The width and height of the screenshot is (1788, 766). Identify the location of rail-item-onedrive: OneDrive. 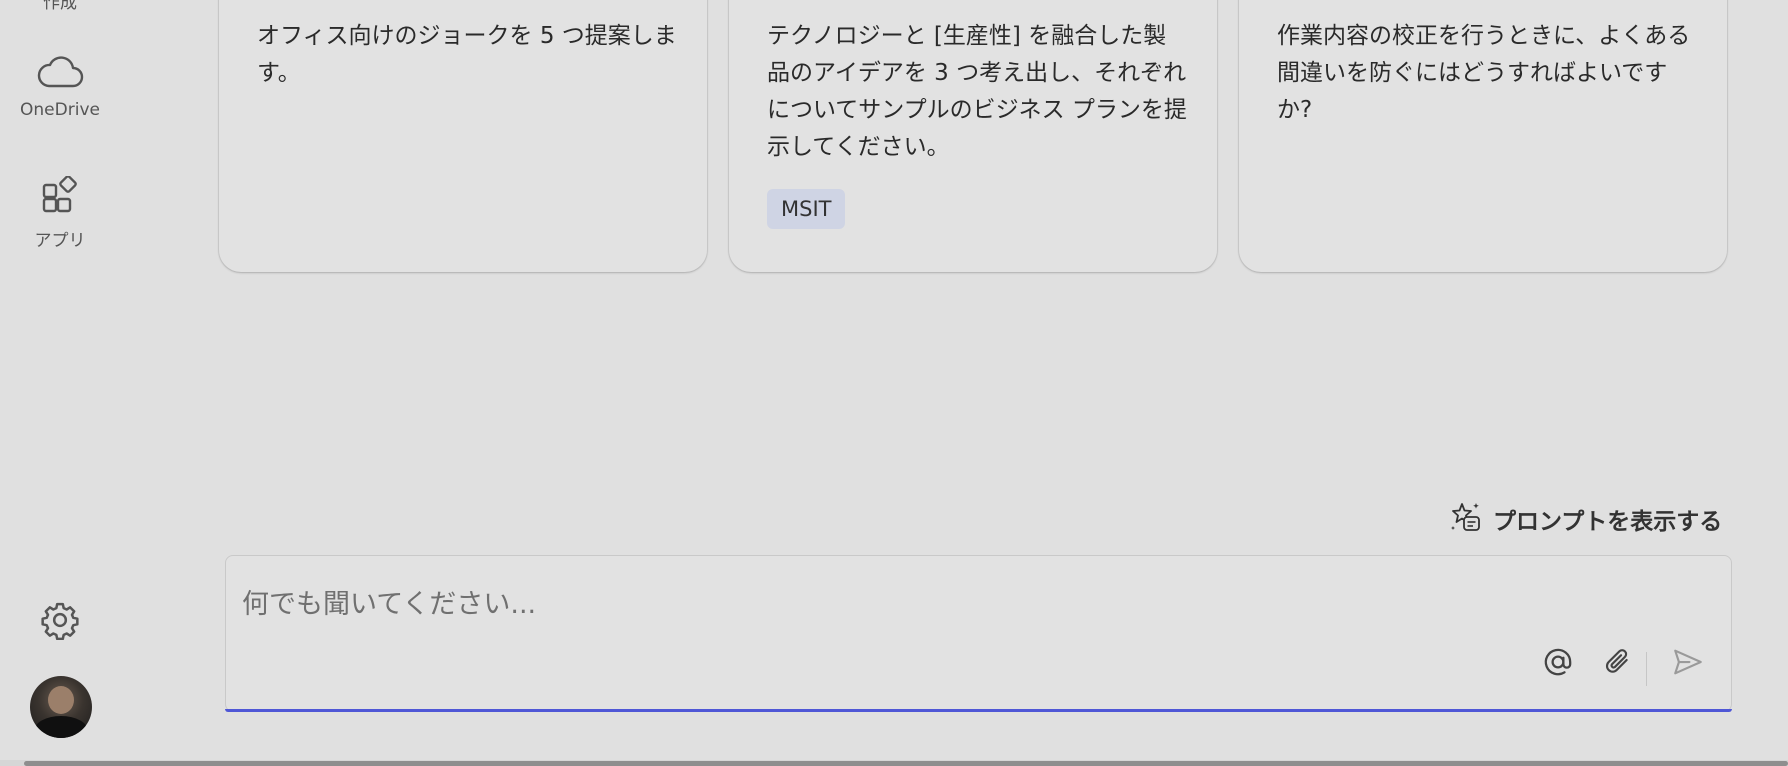
(60, 88).